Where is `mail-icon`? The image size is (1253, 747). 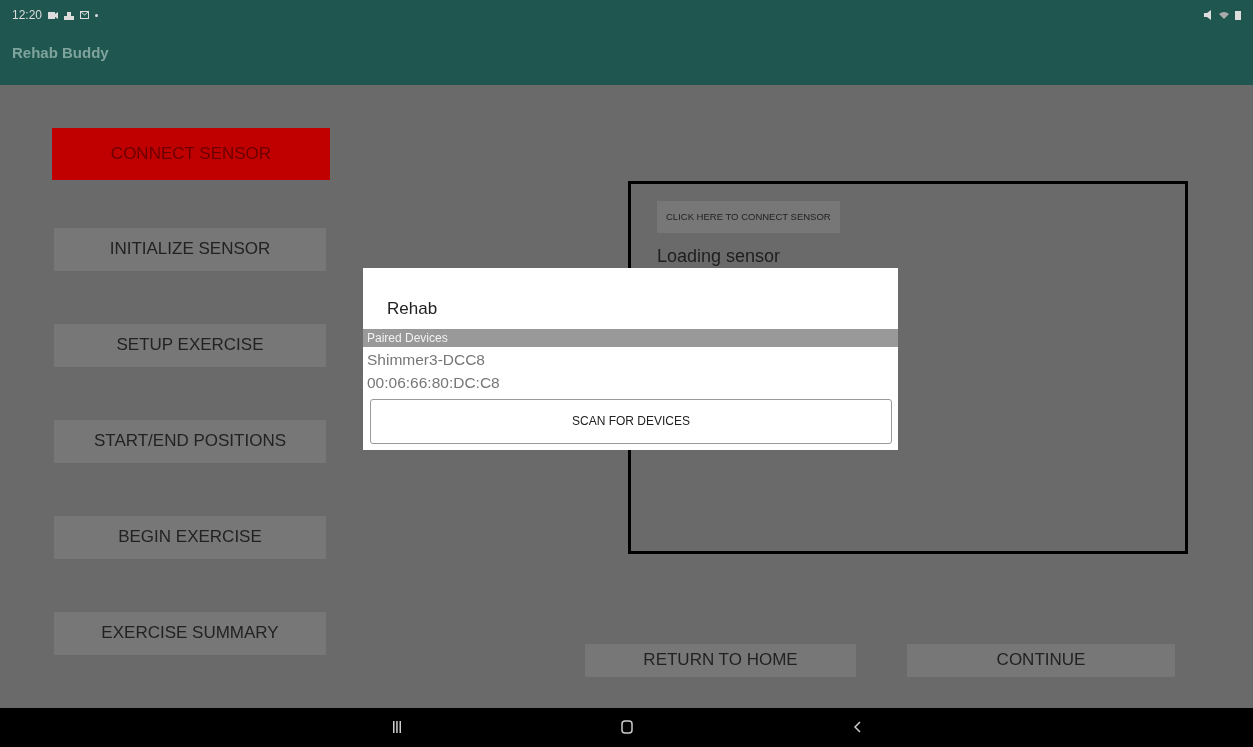
mail-icon is located at coordinates (85, 15).